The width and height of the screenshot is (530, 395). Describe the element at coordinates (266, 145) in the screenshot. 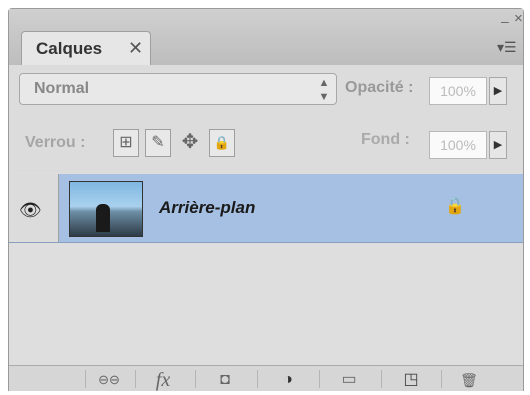

I see `lock-row: Verrou : ⊞ ✎ ✥ 🔒 Fond : 100% ▶` at that location.